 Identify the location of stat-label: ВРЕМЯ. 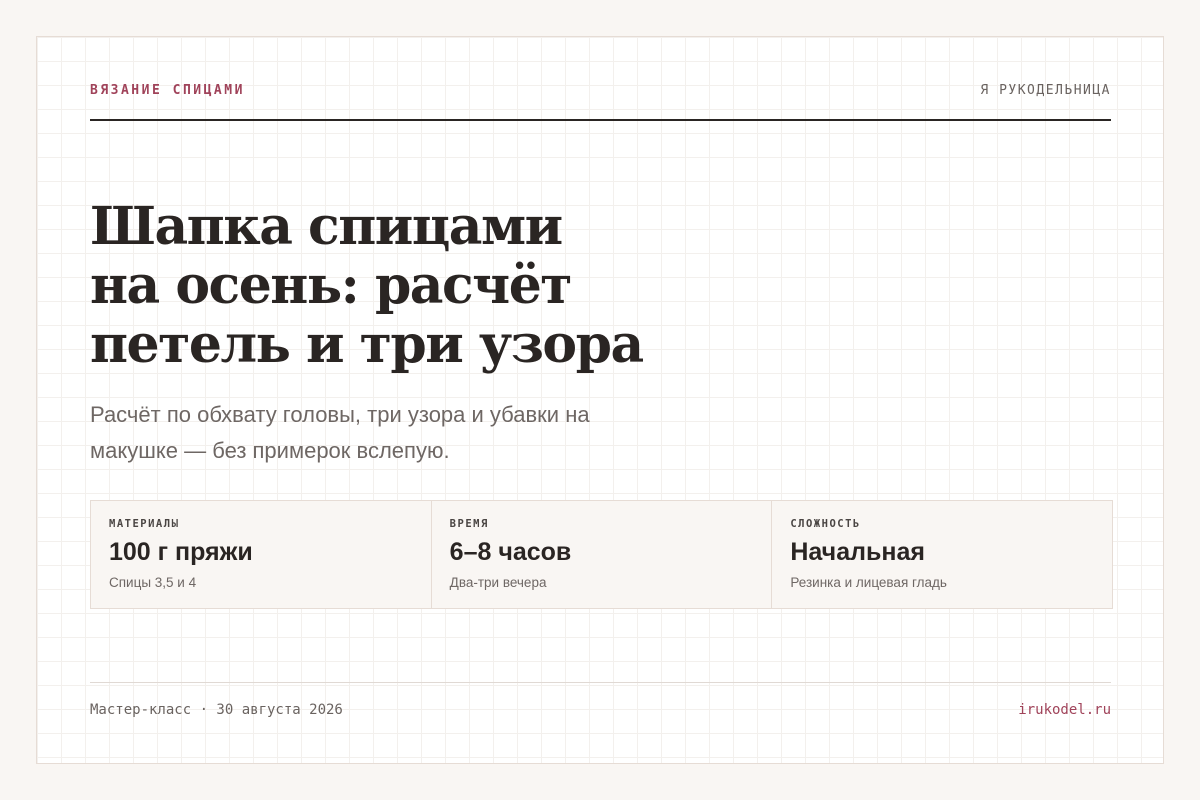
(469, 524).